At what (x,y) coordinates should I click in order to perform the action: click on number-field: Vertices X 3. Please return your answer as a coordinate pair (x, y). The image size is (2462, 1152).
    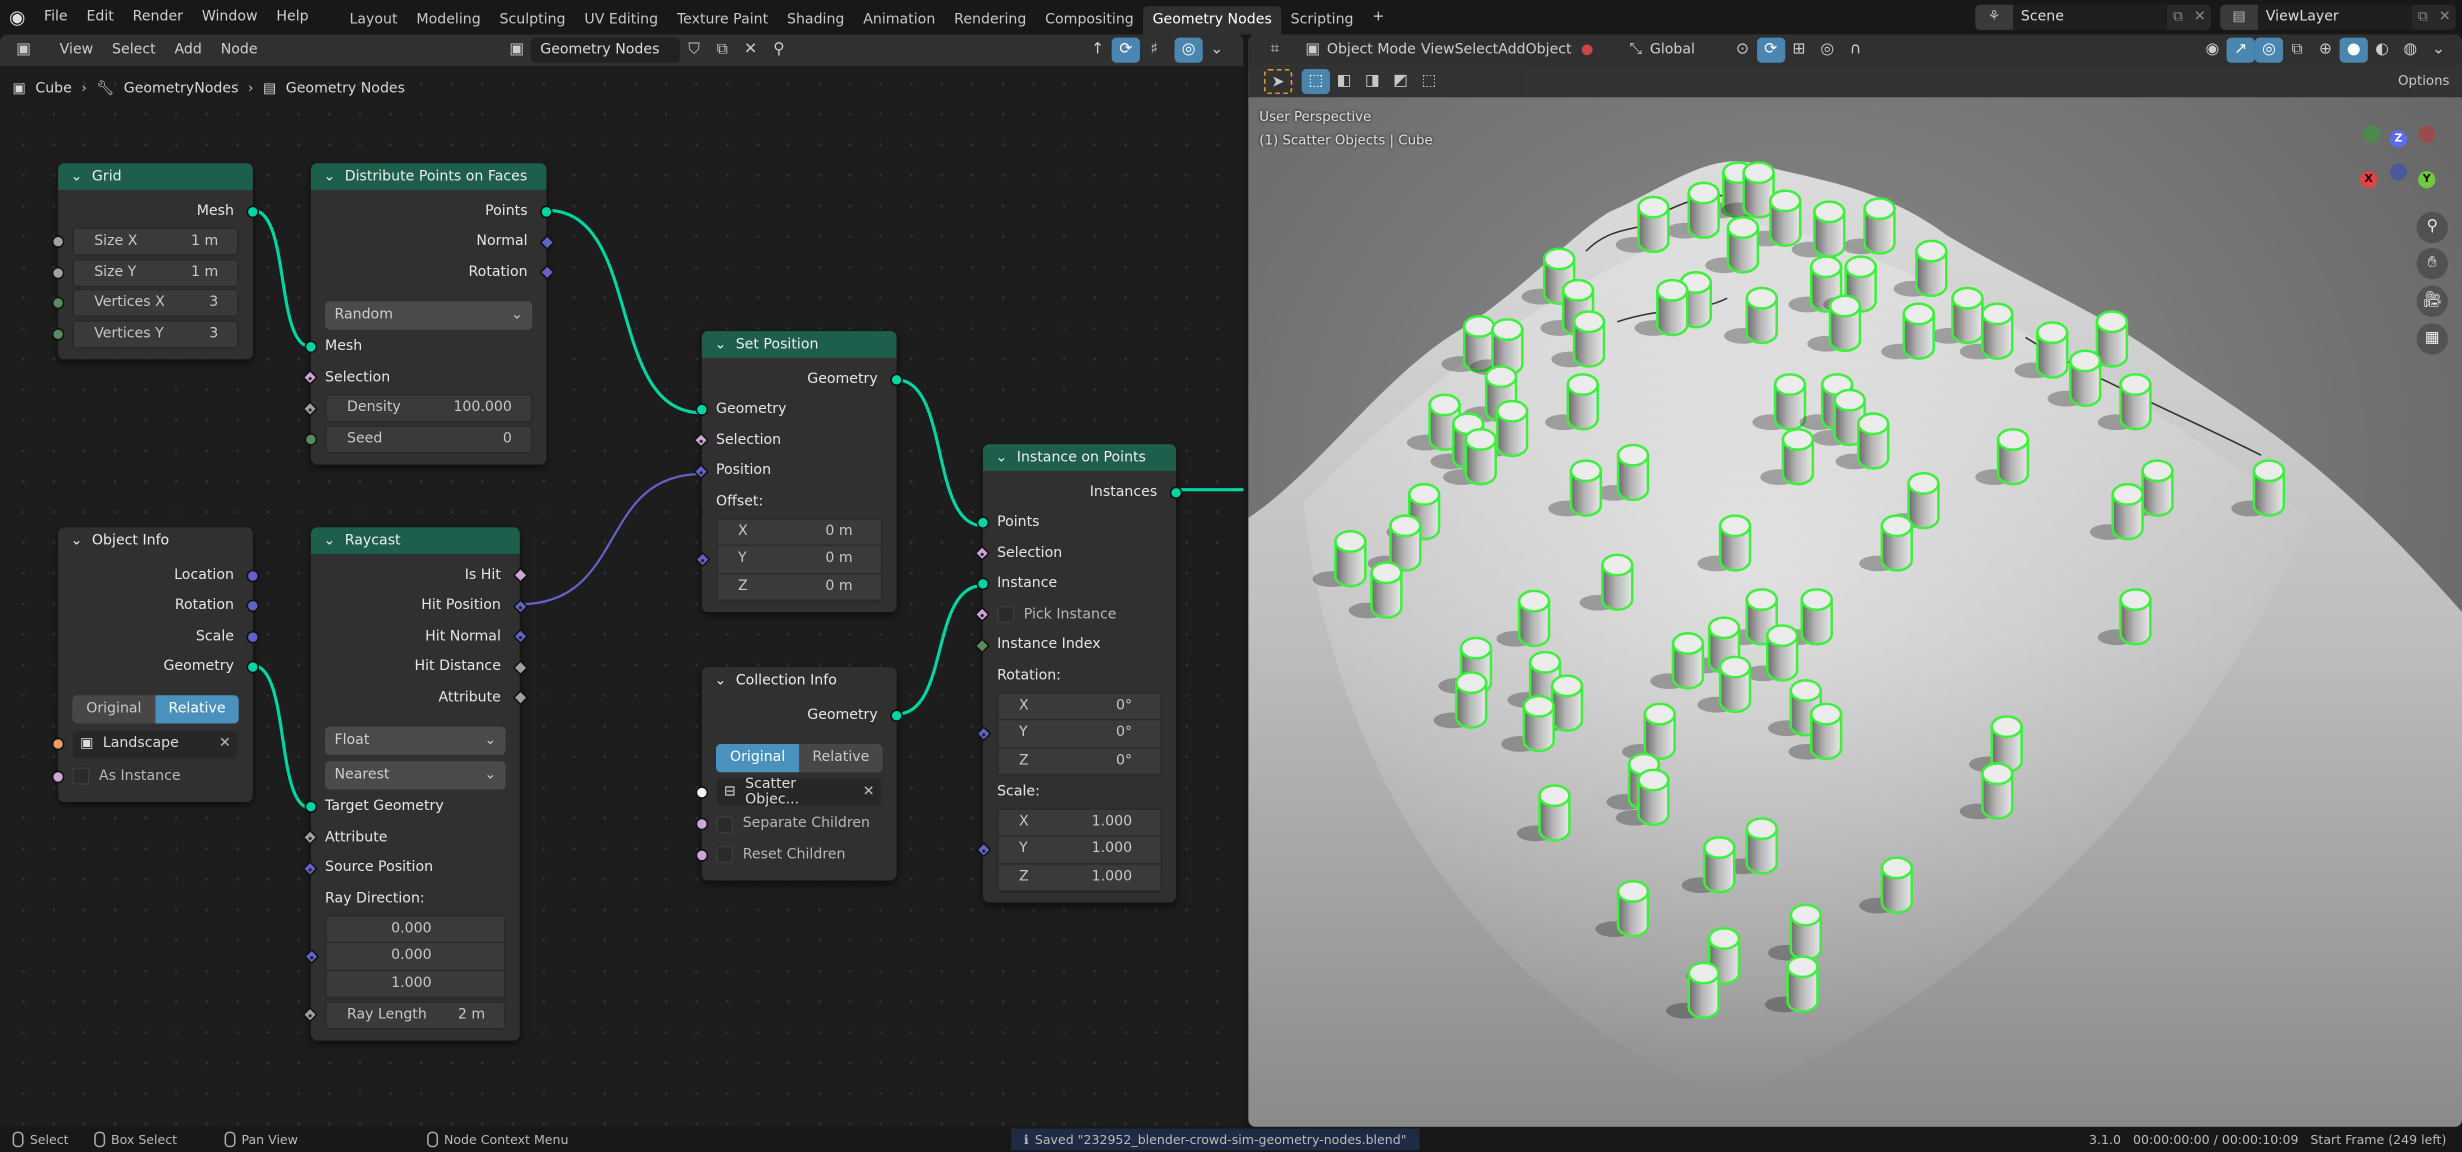
    Looking at the image, I should click on (155, 303).